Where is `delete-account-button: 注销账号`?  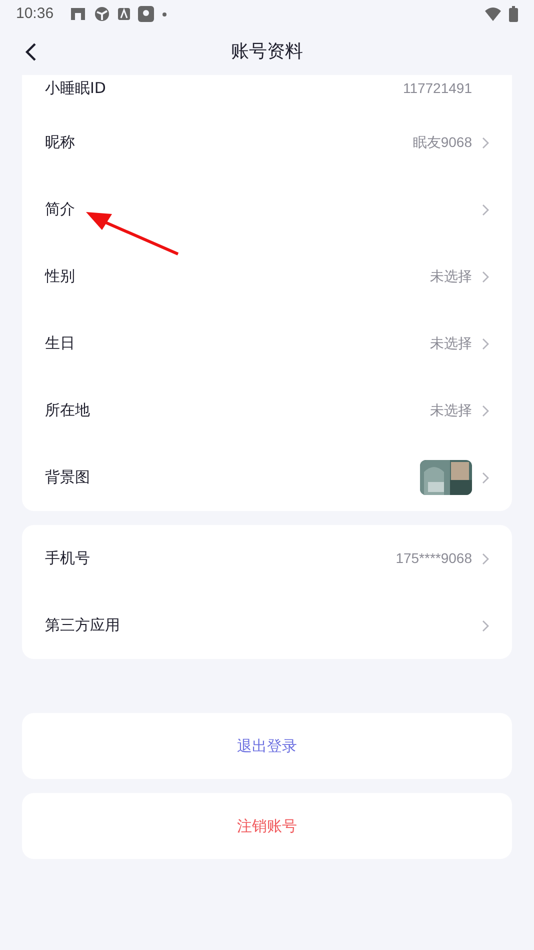 delete-account-button: 注销账号 is located at coordinates (267, 826).